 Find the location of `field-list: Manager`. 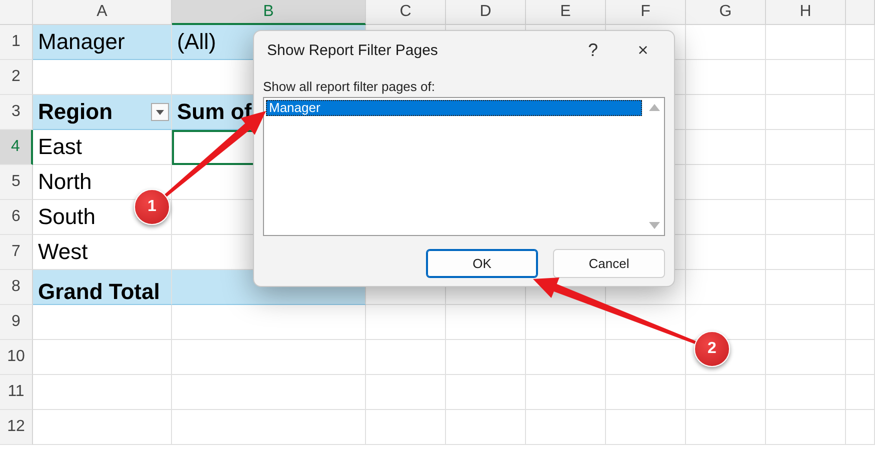

field-list: Manager is located at coordinates (464, 166).